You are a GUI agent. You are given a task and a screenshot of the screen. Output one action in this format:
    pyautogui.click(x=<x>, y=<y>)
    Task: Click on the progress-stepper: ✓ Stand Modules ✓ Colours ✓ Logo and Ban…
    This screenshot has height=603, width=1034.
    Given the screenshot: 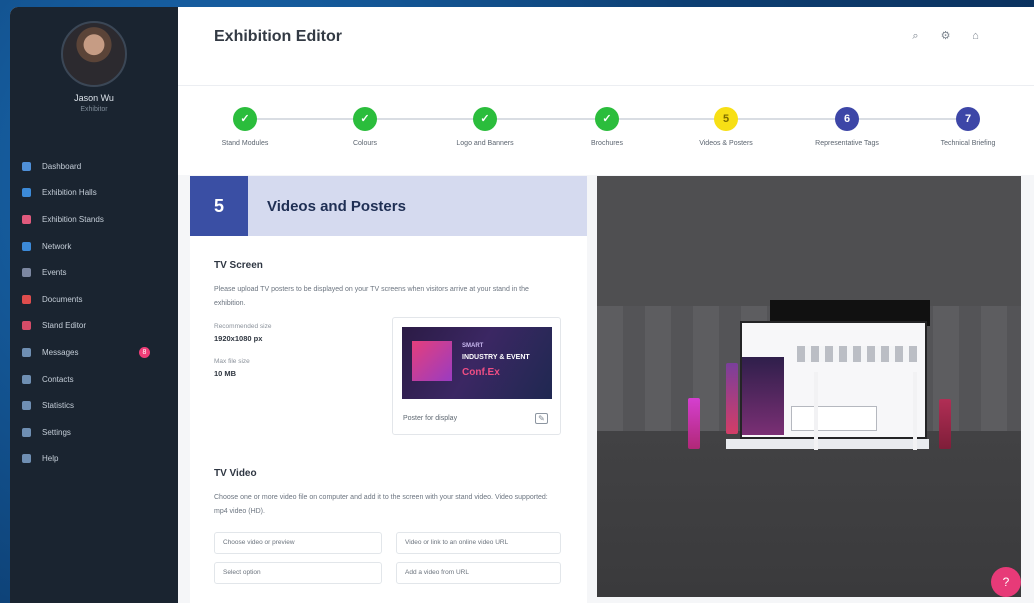 What is the action you would take?
    pyautogui.click(x=606, y=130)
    